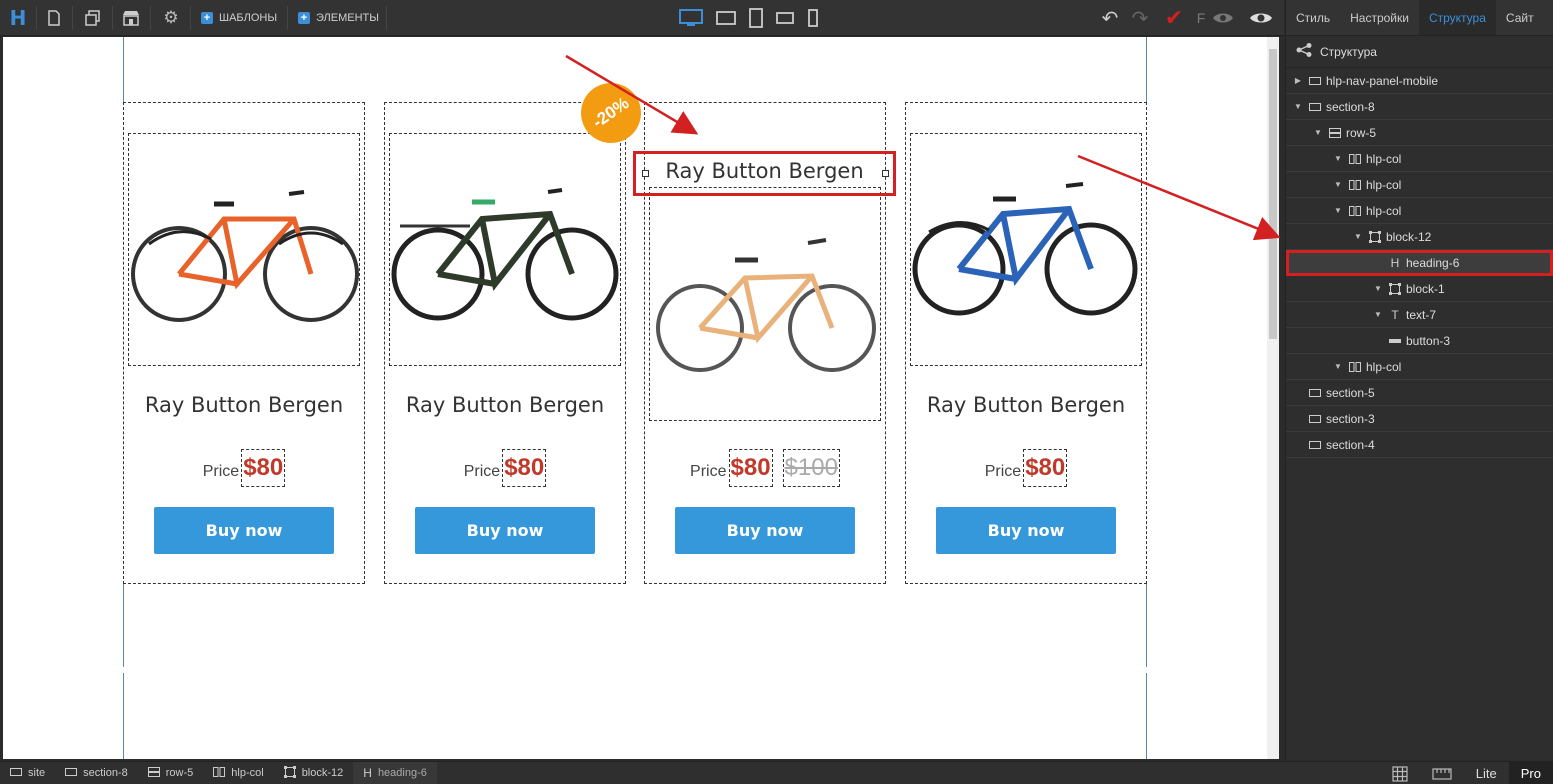  What do you see at coordinates (1146, 716) in the screenshot?
I see `container-guide-right` at bounding box center [1146, 716].